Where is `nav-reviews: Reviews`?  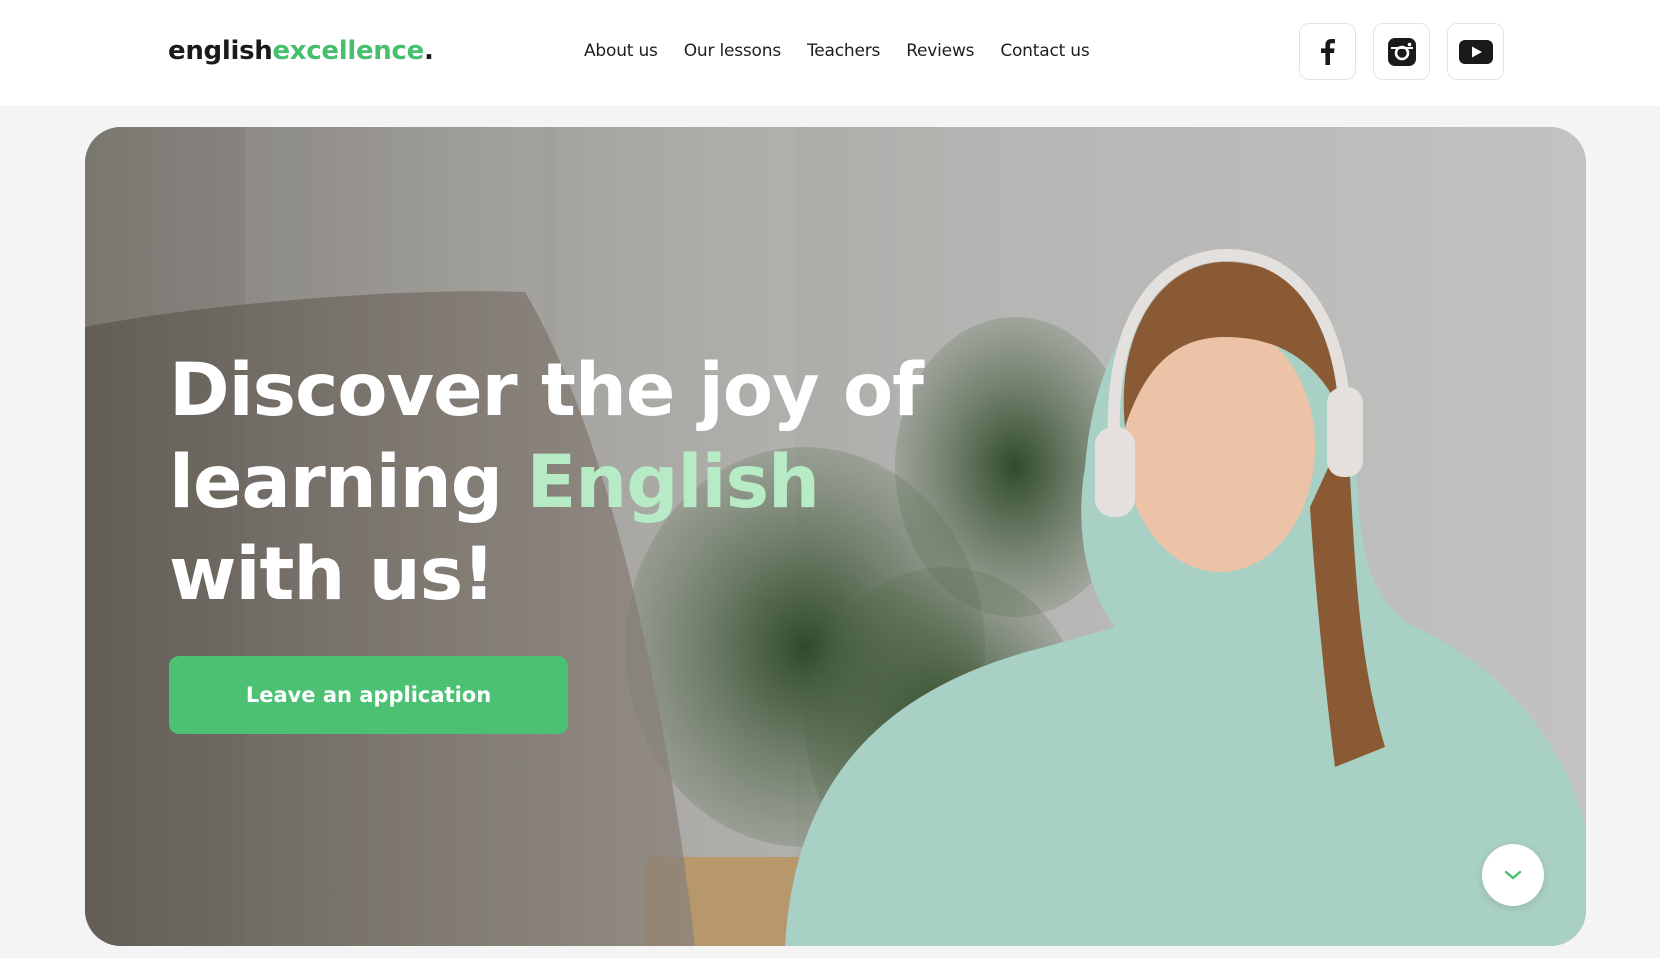 nav-reviews: Reviews is located at coordinates (940, 51).